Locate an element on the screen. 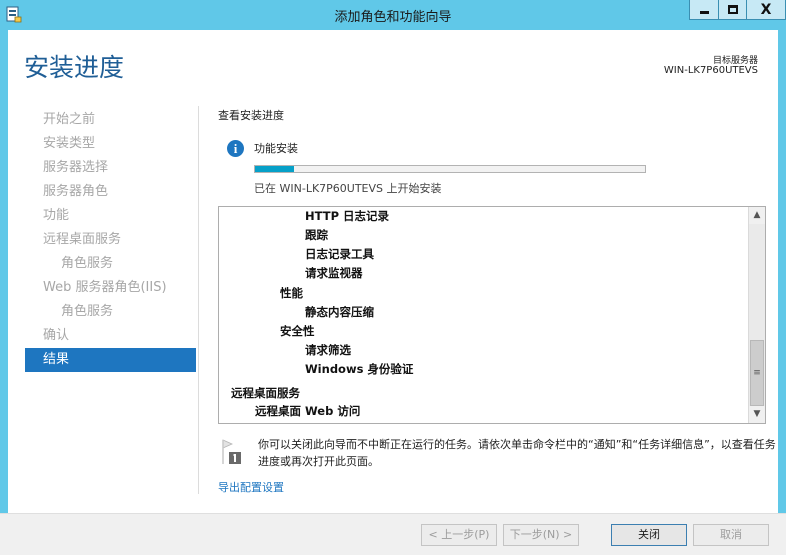 The image size is (786, 555). result-row: 远程桌面 Web 访问 is located at coordinates (308, 411).